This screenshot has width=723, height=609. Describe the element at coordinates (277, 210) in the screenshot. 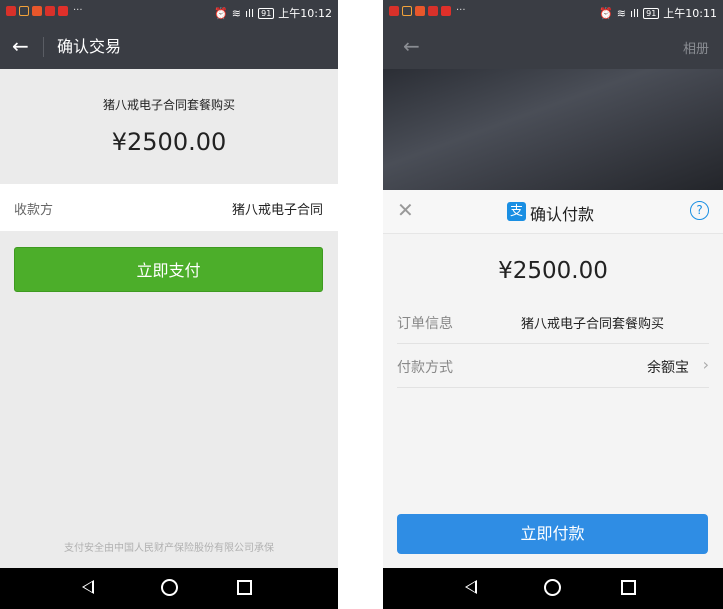

I see `payee-value: 猪八戒电子合同` at that location.